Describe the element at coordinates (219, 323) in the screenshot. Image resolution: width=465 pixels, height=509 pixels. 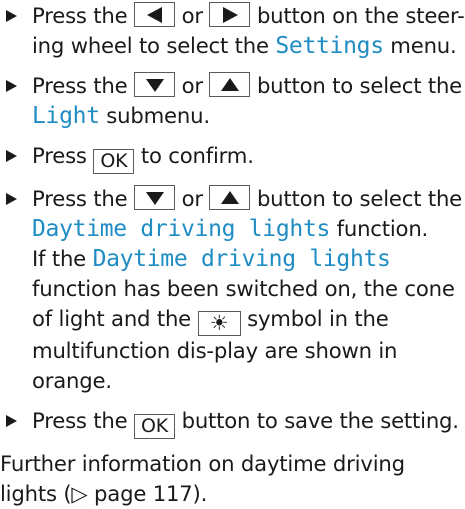
I see `daytime-lights-icon: ☀` at that location.